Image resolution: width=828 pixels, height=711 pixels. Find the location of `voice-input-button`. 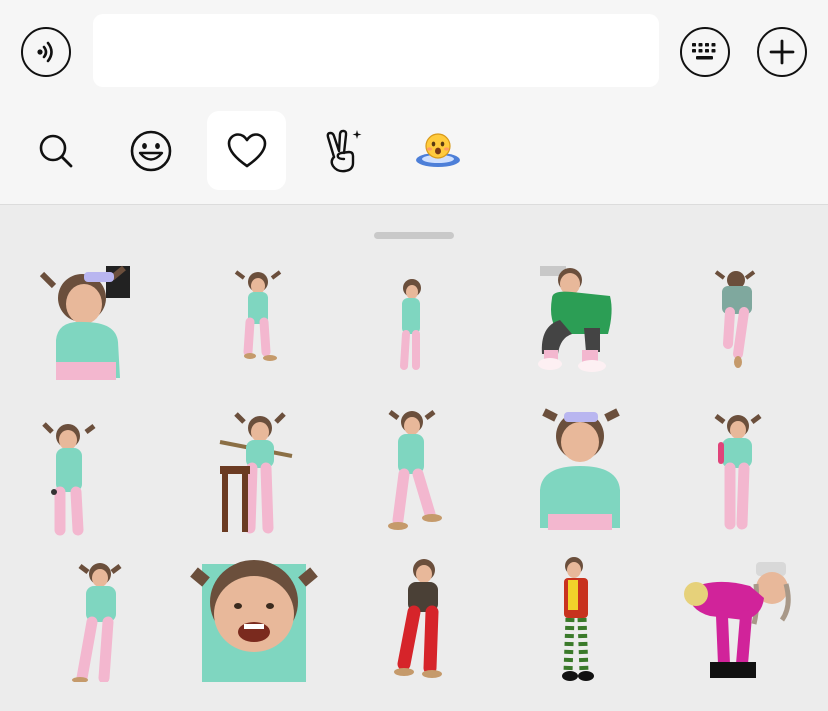

voice-input-button is located at coordinates (46, 52).